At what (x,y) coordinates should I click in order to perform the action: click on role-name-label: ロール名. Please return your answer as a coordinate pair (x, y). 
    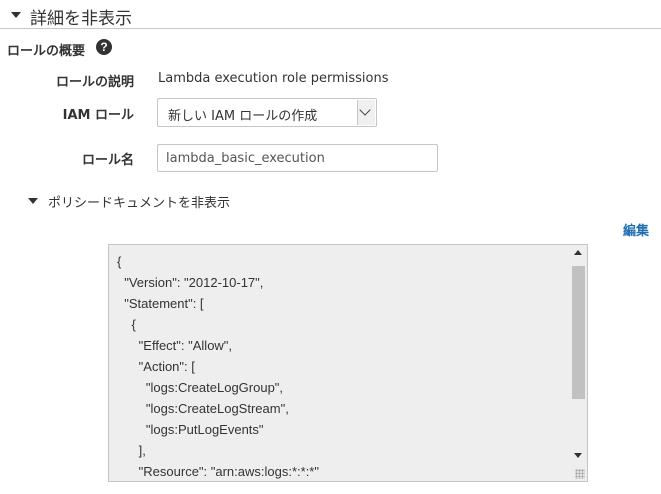
    Looking at the image, I should click on (107, 160).